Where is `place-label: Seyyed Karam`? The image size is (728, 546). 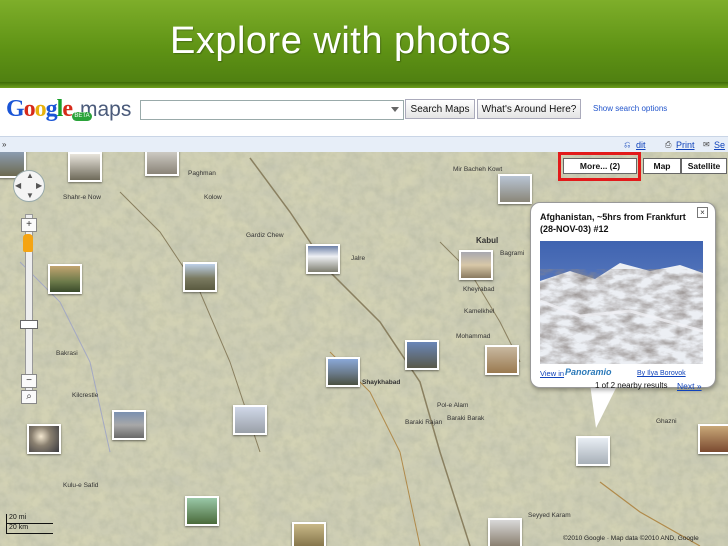
place-label: Seyyed Karam is located at coordinates (549, 515).